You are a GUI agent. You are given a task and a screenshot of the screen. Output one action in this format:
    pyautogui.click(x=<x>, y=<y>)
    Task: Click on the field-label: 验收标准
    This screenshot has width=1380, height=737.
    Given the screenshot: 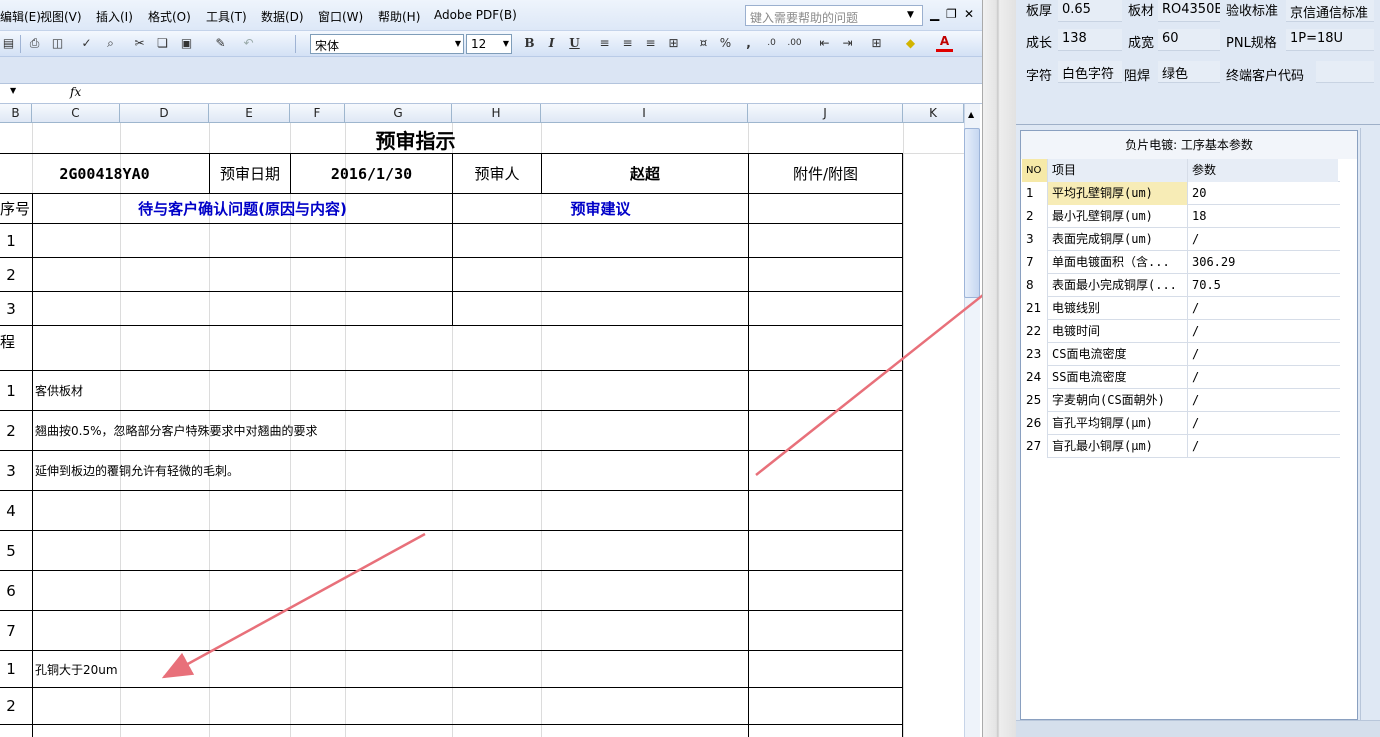 What is the action you would take?
    pyautogui.click(x=1252, y=11)
    